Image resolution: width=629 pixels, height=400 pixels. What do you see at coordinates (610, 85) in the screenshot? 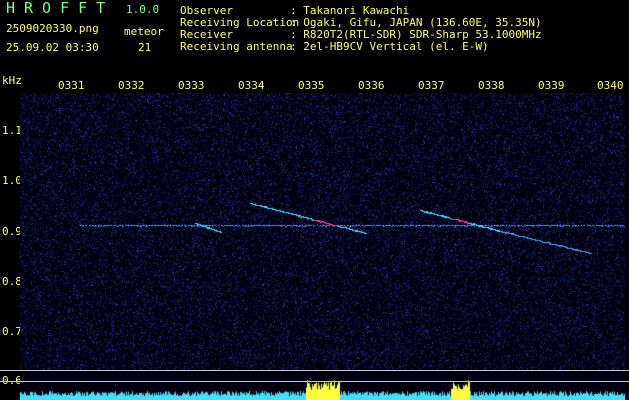
I see `x-tick-0340: 0340` at bounding box center [610, 85].